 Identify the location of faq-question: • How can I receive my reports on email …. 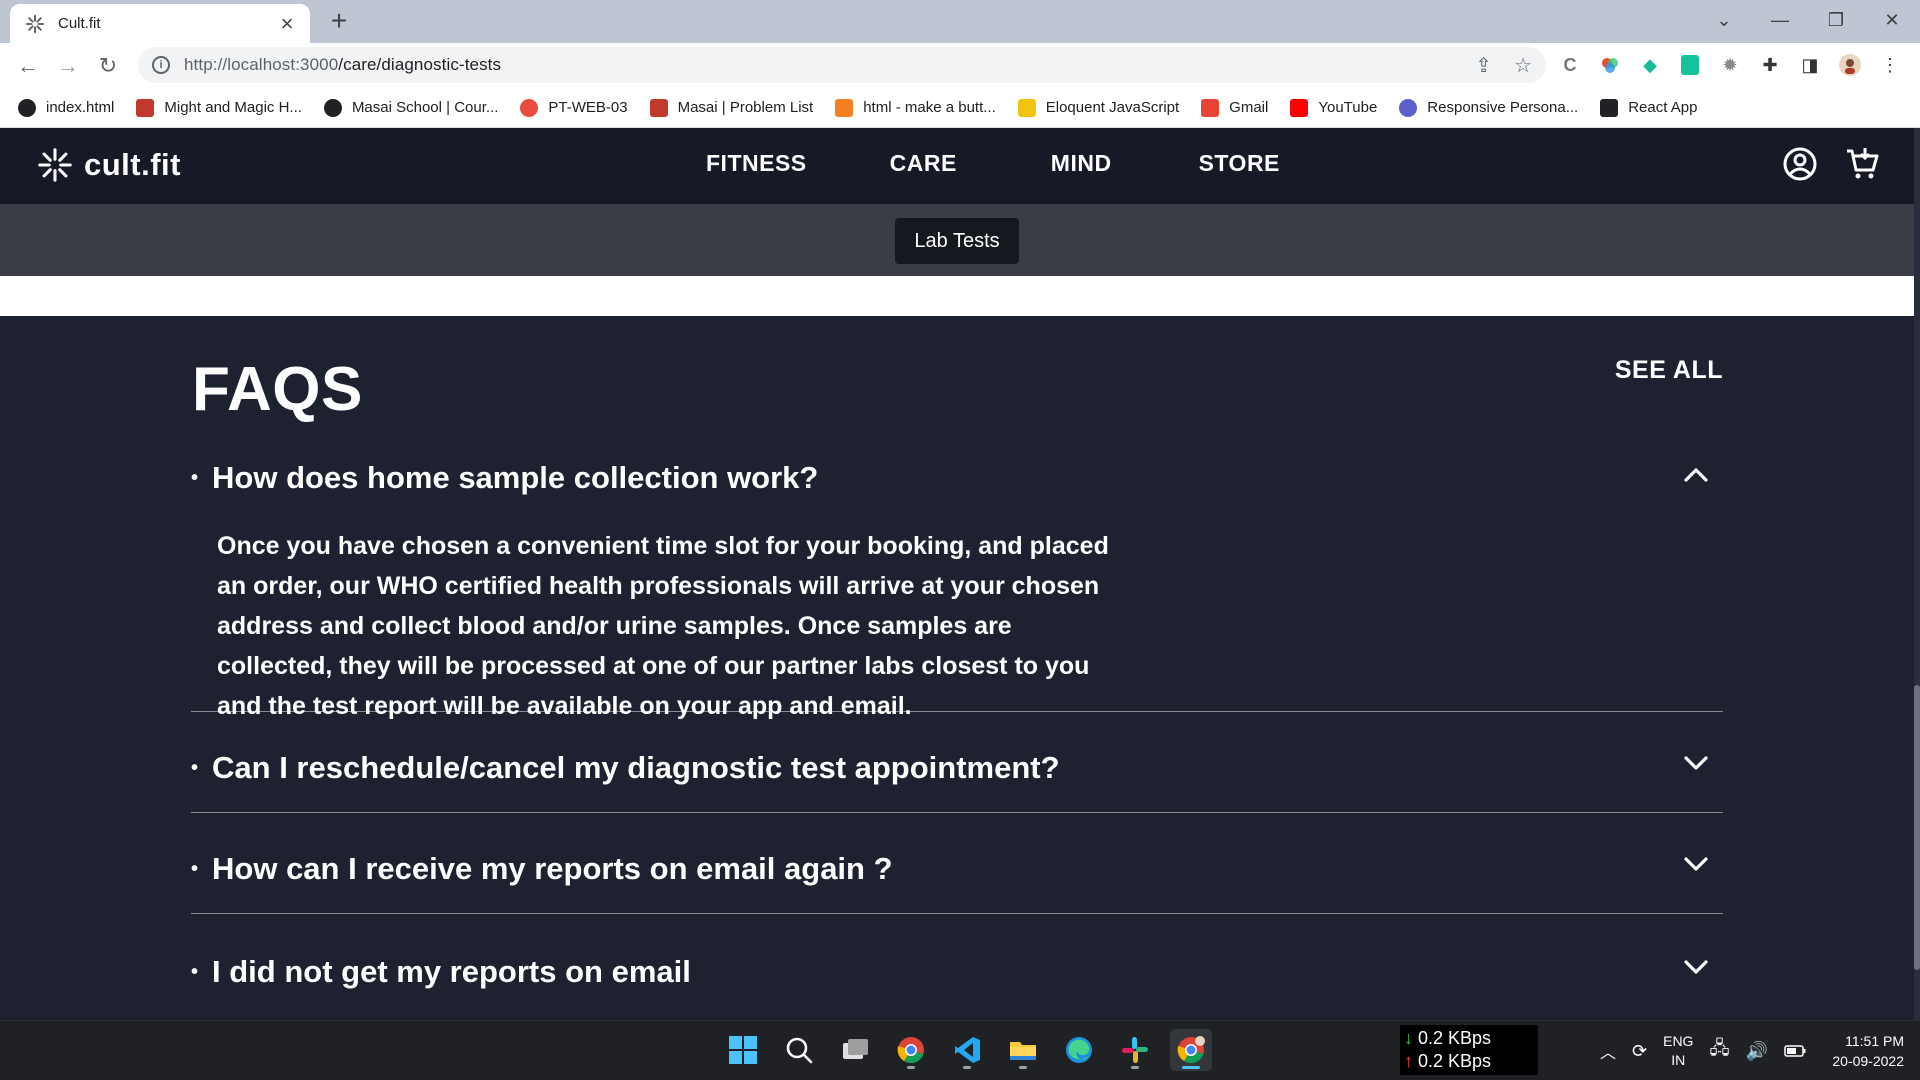
(542, 869).